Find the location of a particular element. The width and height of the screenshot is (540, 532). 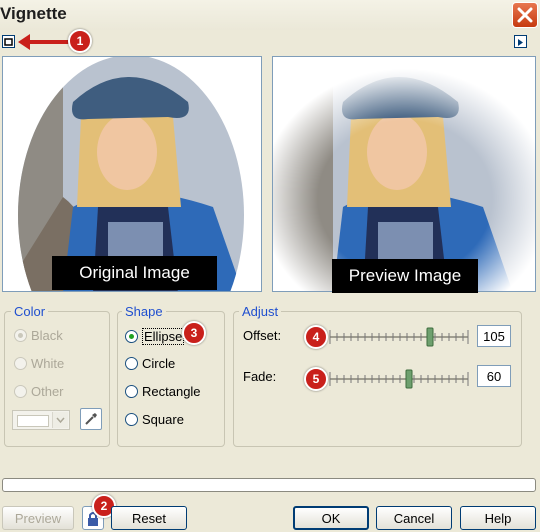

callout-arrow-icon is located at coordinates (45, 42).